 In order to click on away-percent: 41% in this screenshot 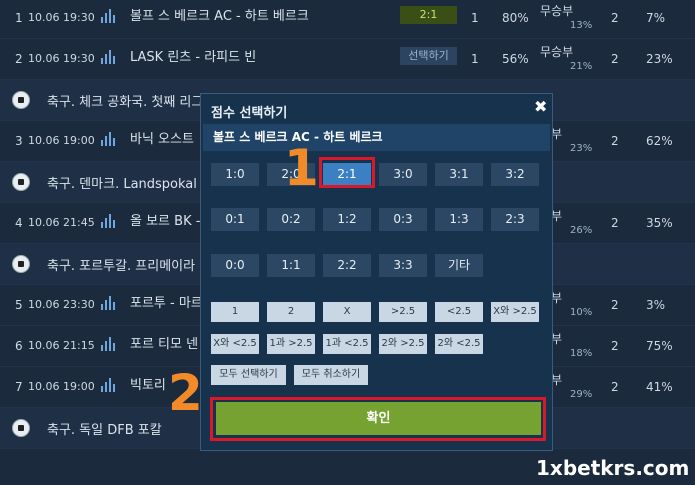, I will do `click(659, 387)`.